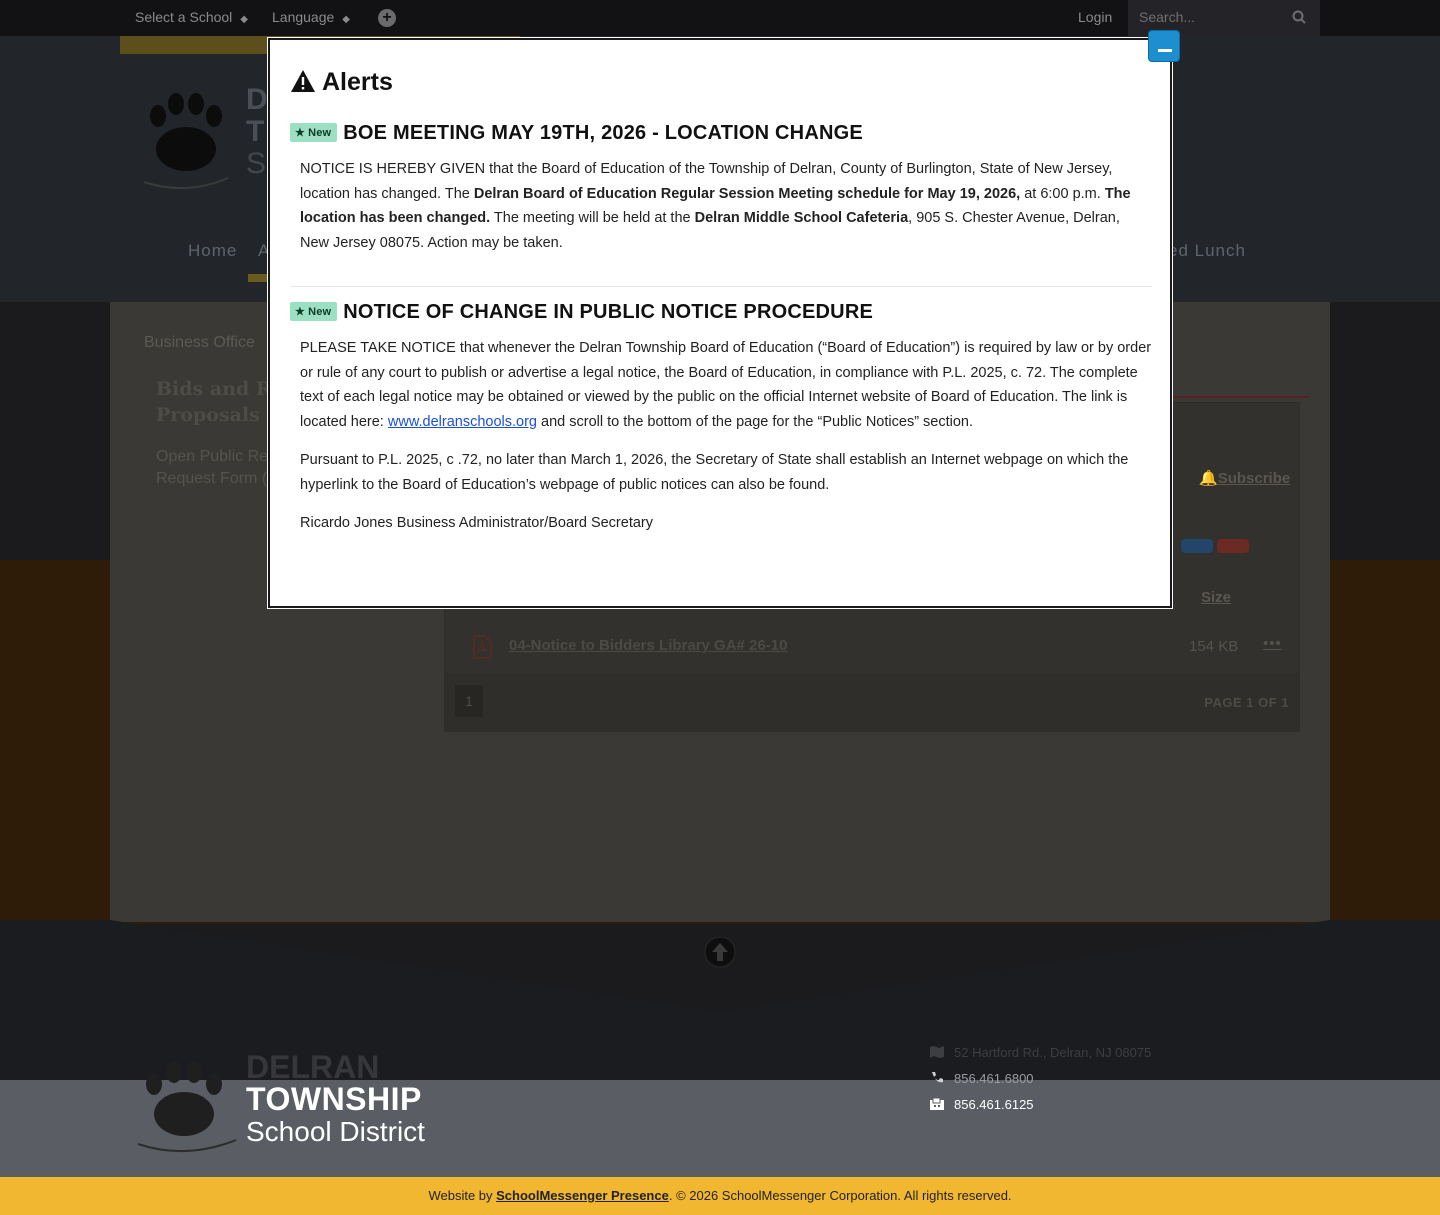  What do you see at coordinates (1246, 702) in the screenshot?
I see `pager-label: PAGE 1 OF 1` at bounding box center [1246, 702].